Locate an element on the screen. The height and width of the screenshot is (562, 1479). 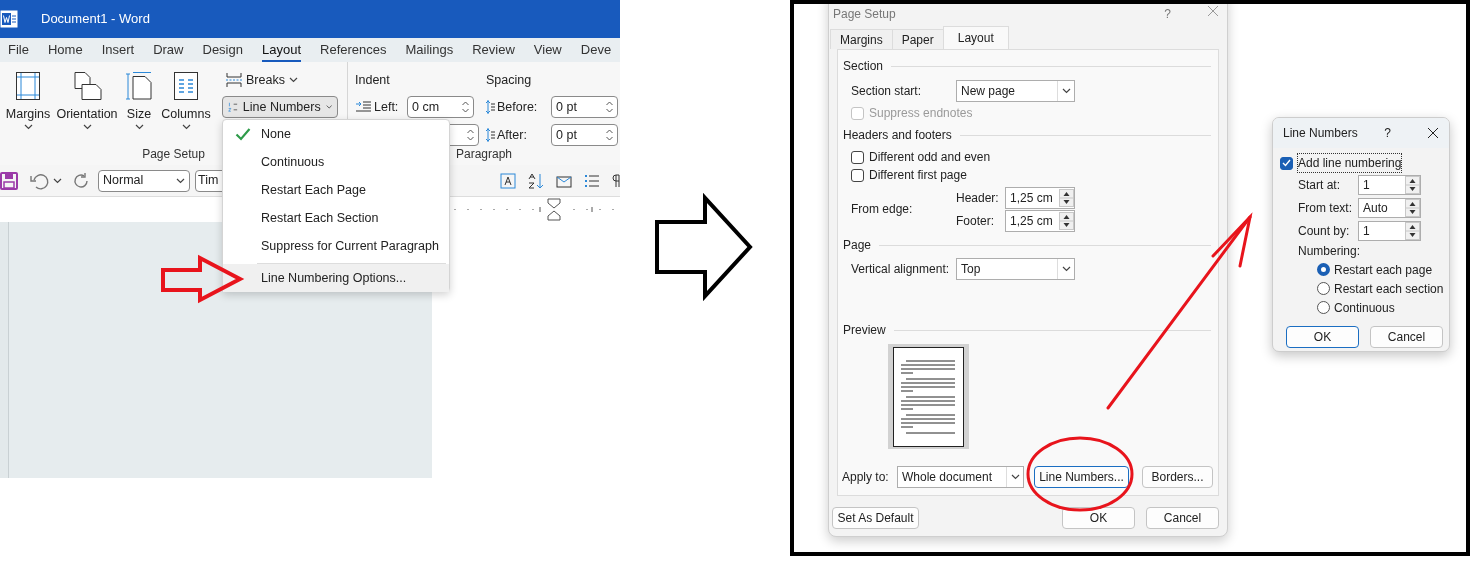
breaks-button: Breaks is located at coordinates (280, 80).